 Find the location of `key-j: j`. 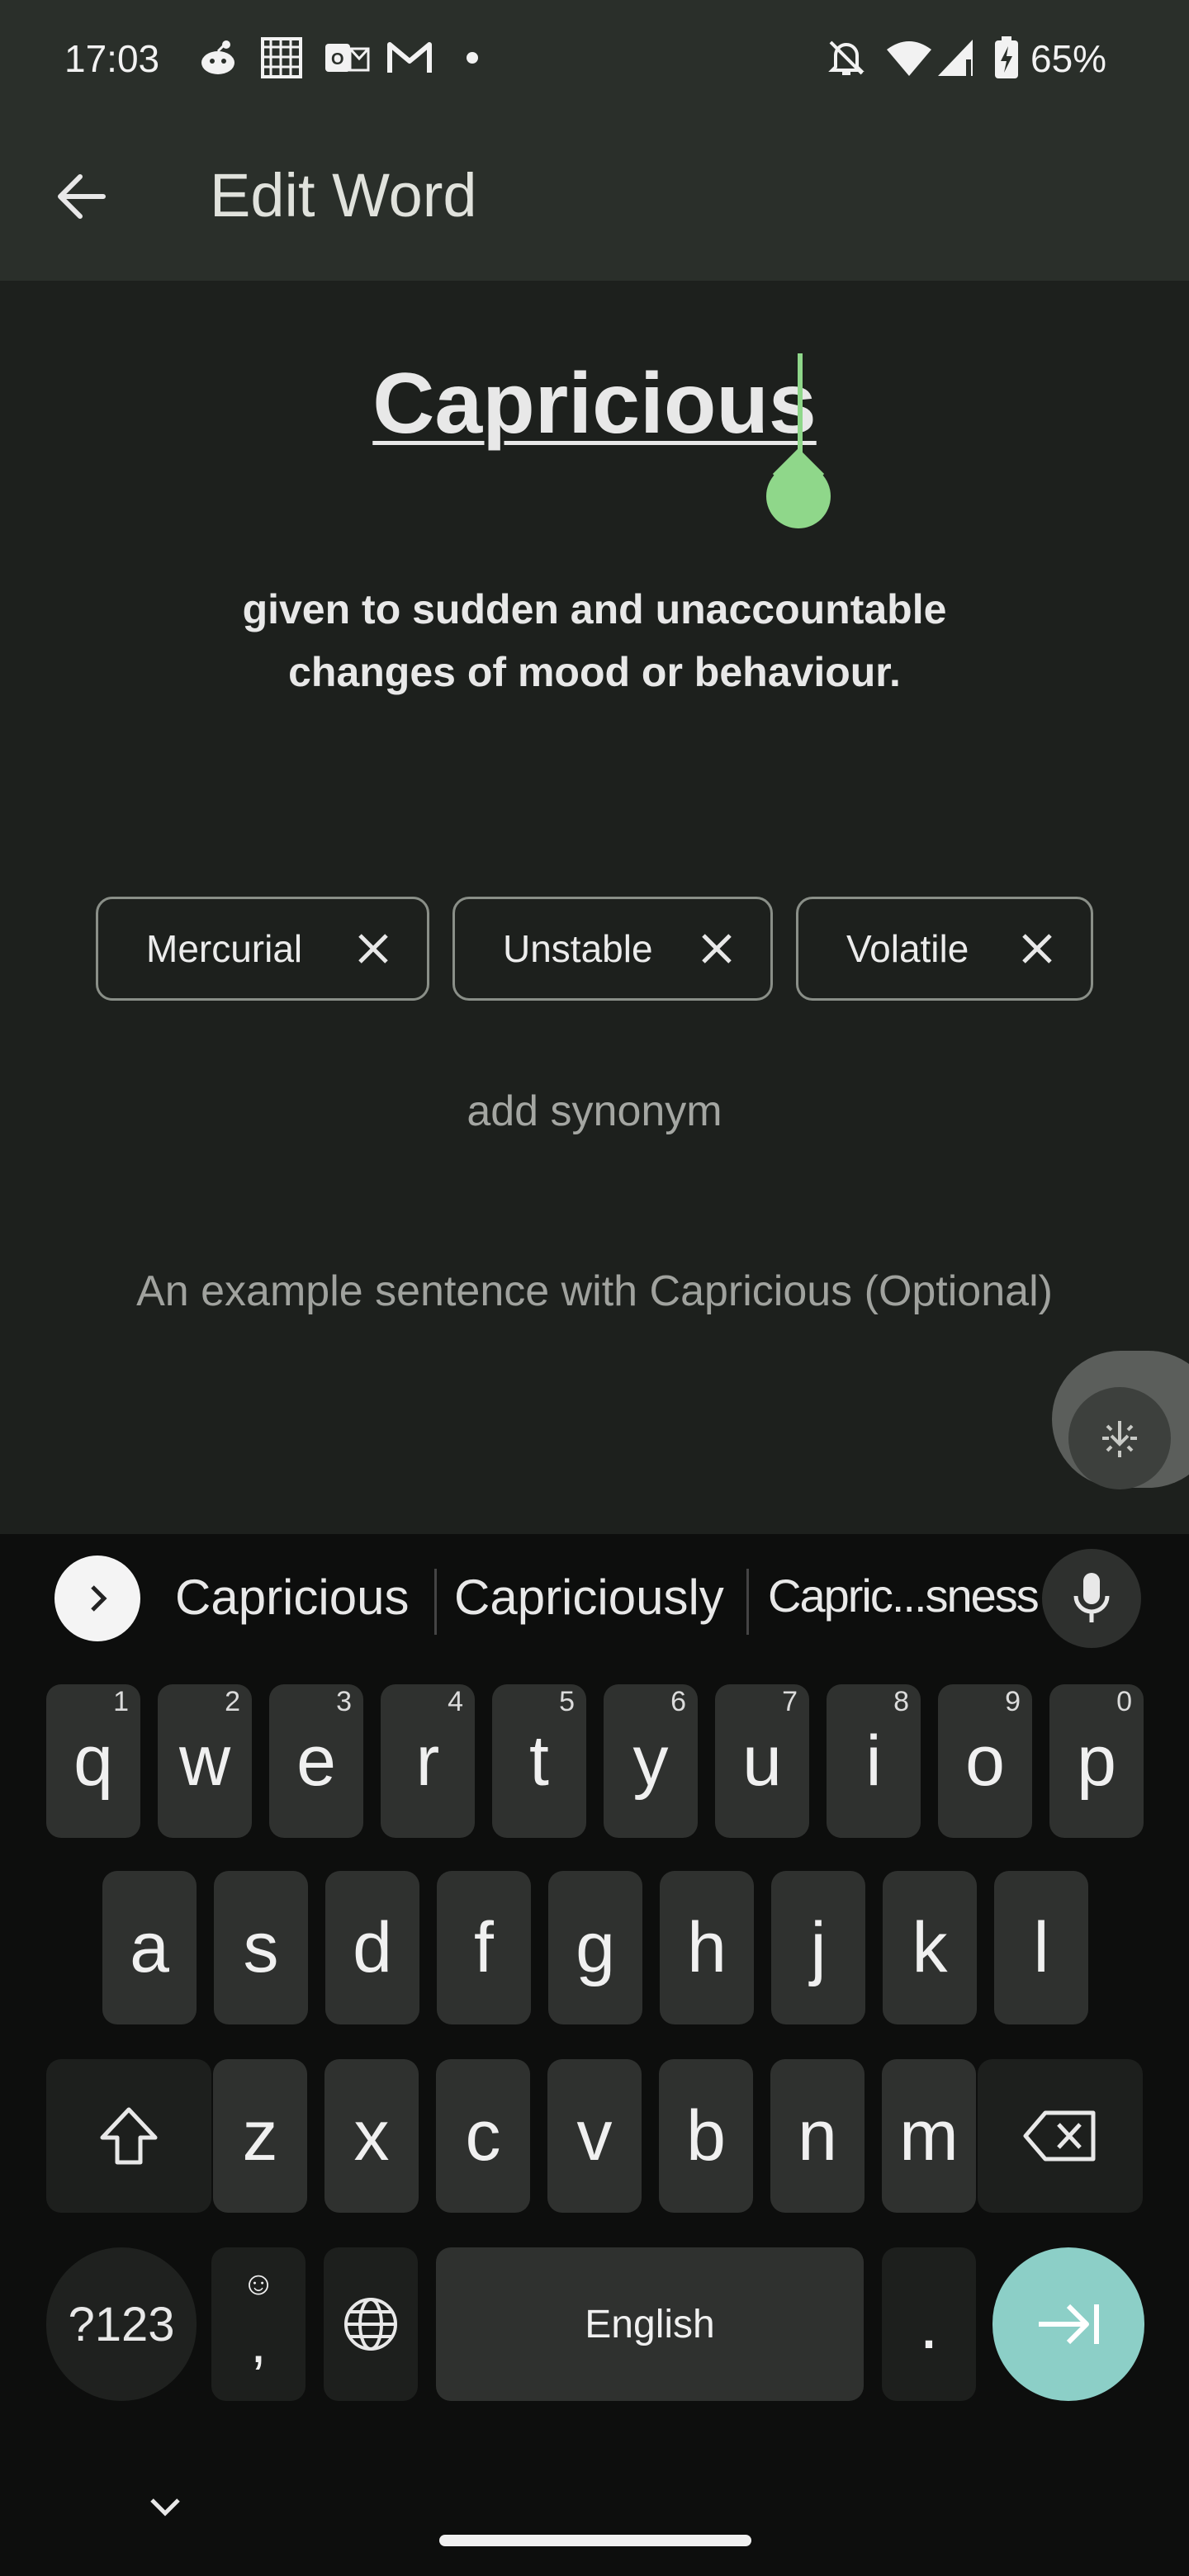

key-j: j is located at coordinates (818, 1947).